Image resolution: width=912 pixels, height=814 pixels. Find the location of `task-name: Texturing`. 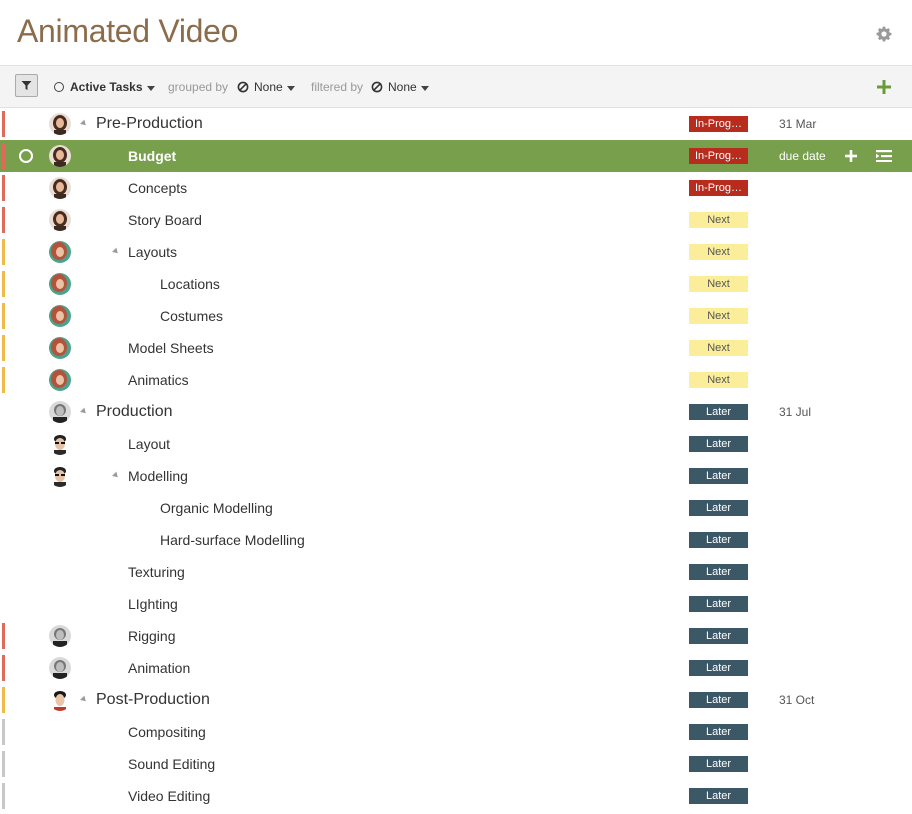

task-name: Texturing is located at coordinates (156, 572).